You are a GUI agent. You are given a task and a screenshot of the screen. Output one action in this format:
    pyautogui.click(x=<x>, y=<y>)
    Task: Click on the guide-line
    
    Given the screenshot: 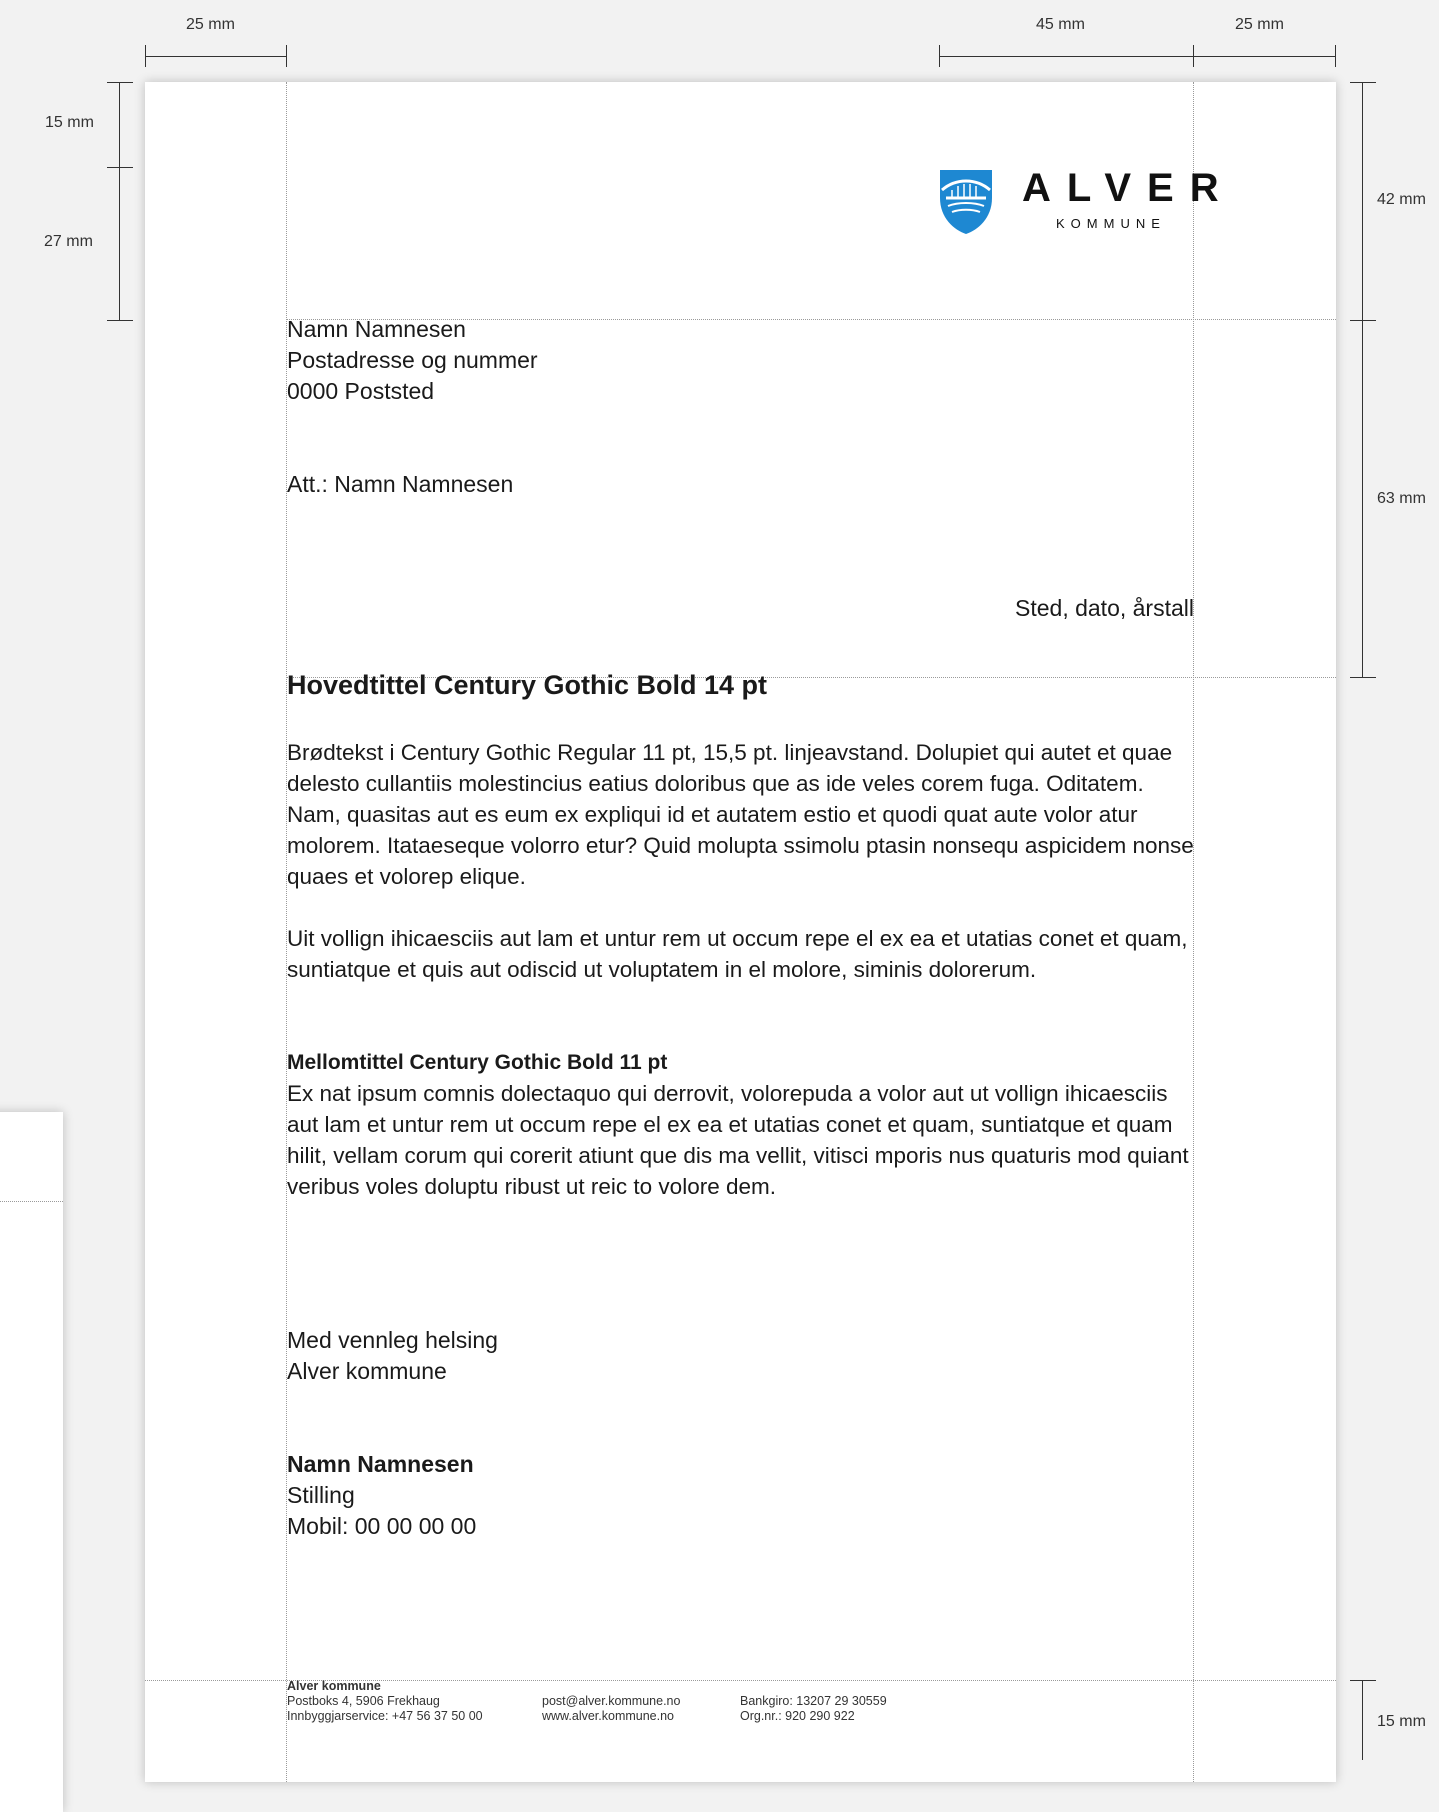 What is the action you would take?
    pyautogui.click(x=31, y=1201)
    